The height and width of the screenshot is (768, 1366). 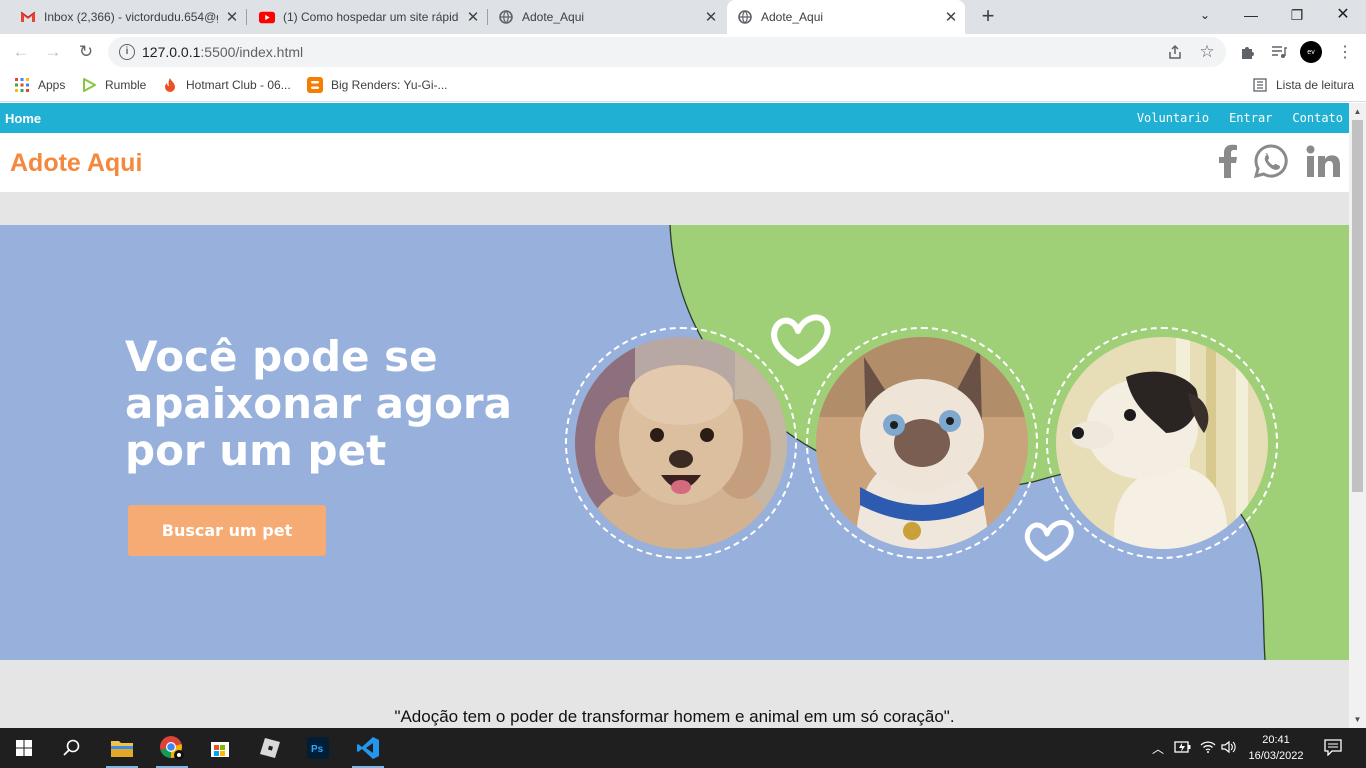 What do you see at coordinates (674, 162) in the screenshot?
I see `site-header: Adote Aqui` at bounding box center [674, 162].